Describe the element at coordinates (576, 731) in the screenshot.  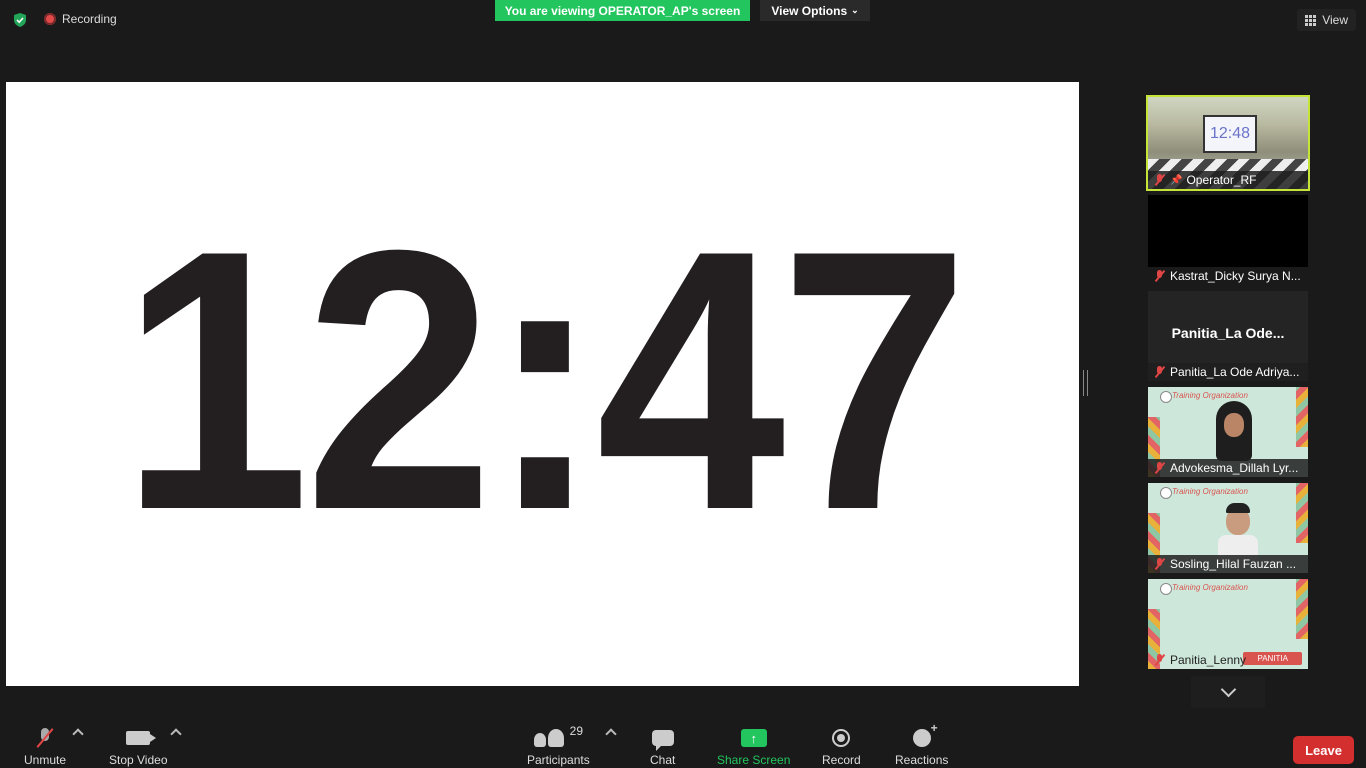
I see `participants-count: 29` at that location.